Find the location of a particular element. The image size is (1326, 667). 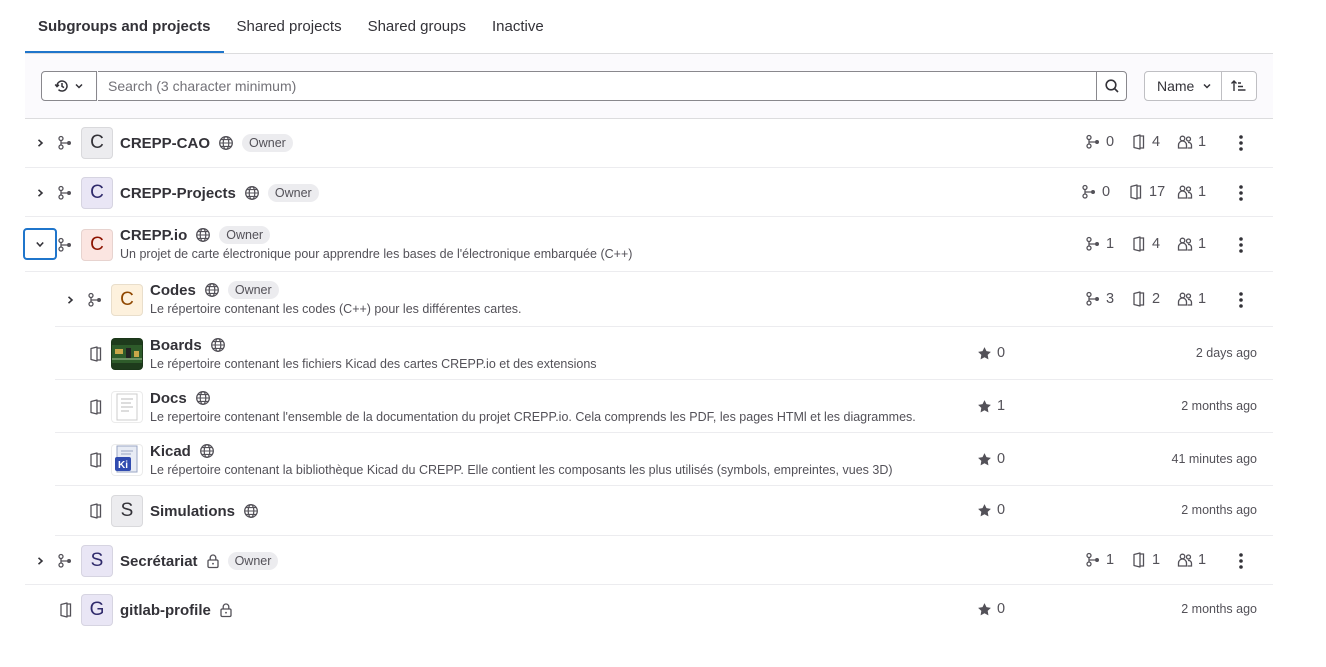

group-row-secr-tariat: S Secrétariat Owner 1 1 1 is located at coordinates (649, 560).